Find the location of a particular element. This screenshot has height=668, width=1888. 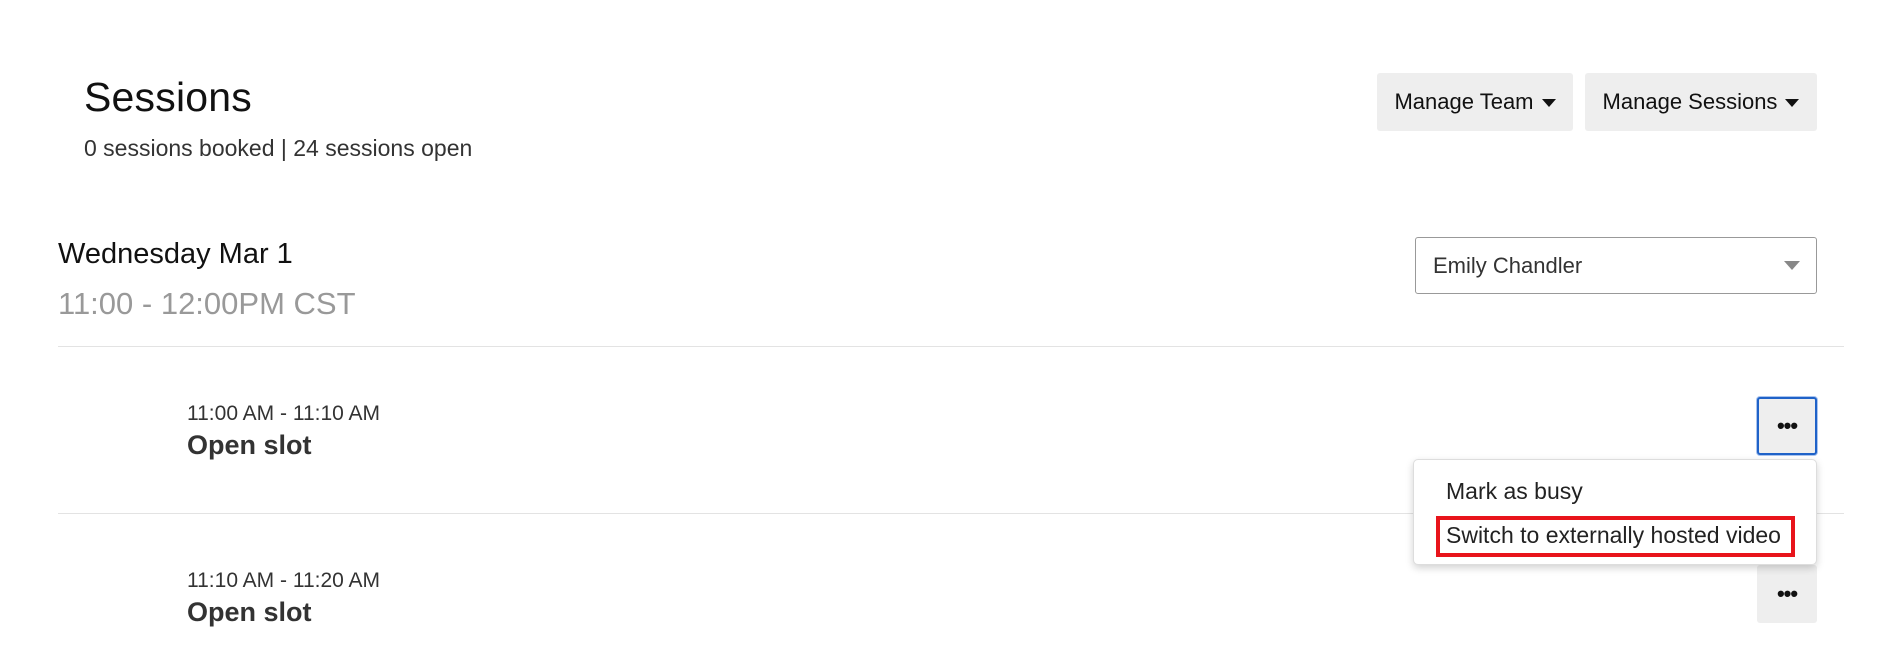

manage-sessions-label: Manage Sessions is located at coordinates (1690, 101).